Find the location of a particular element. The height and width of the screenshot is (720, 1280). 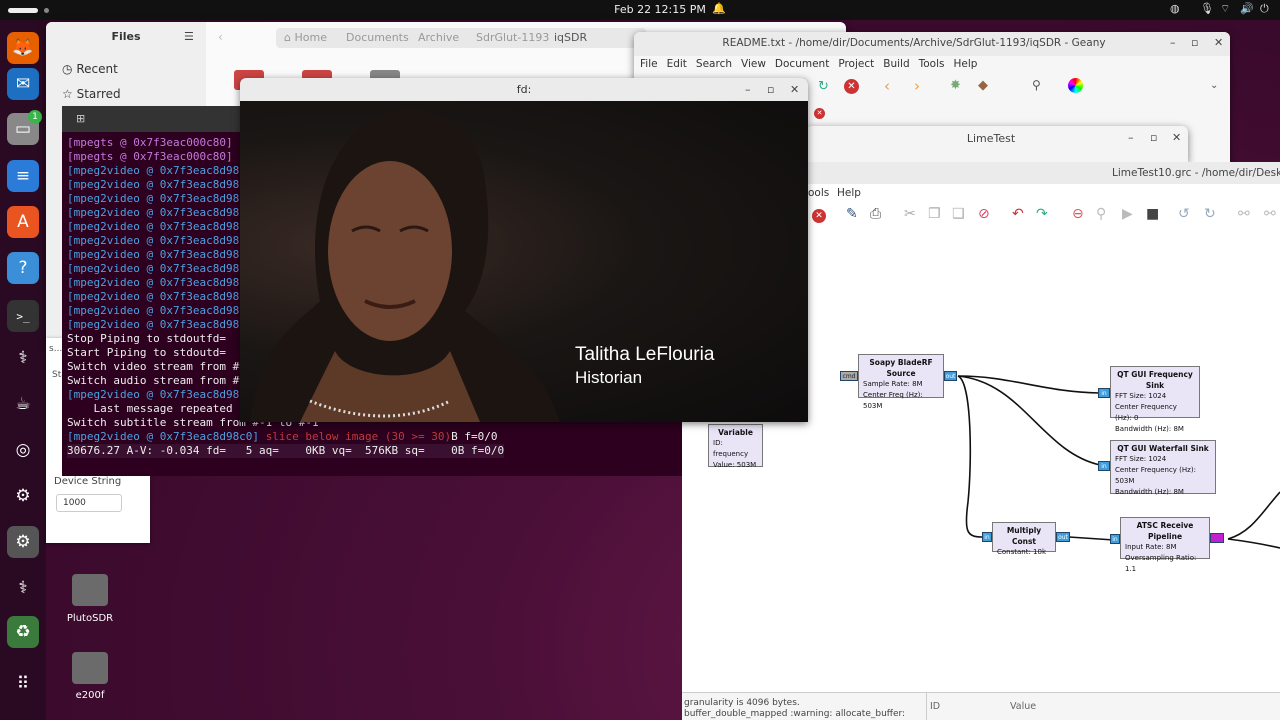

desktop-icon-label: e200f is located at coordinates (90, 695).